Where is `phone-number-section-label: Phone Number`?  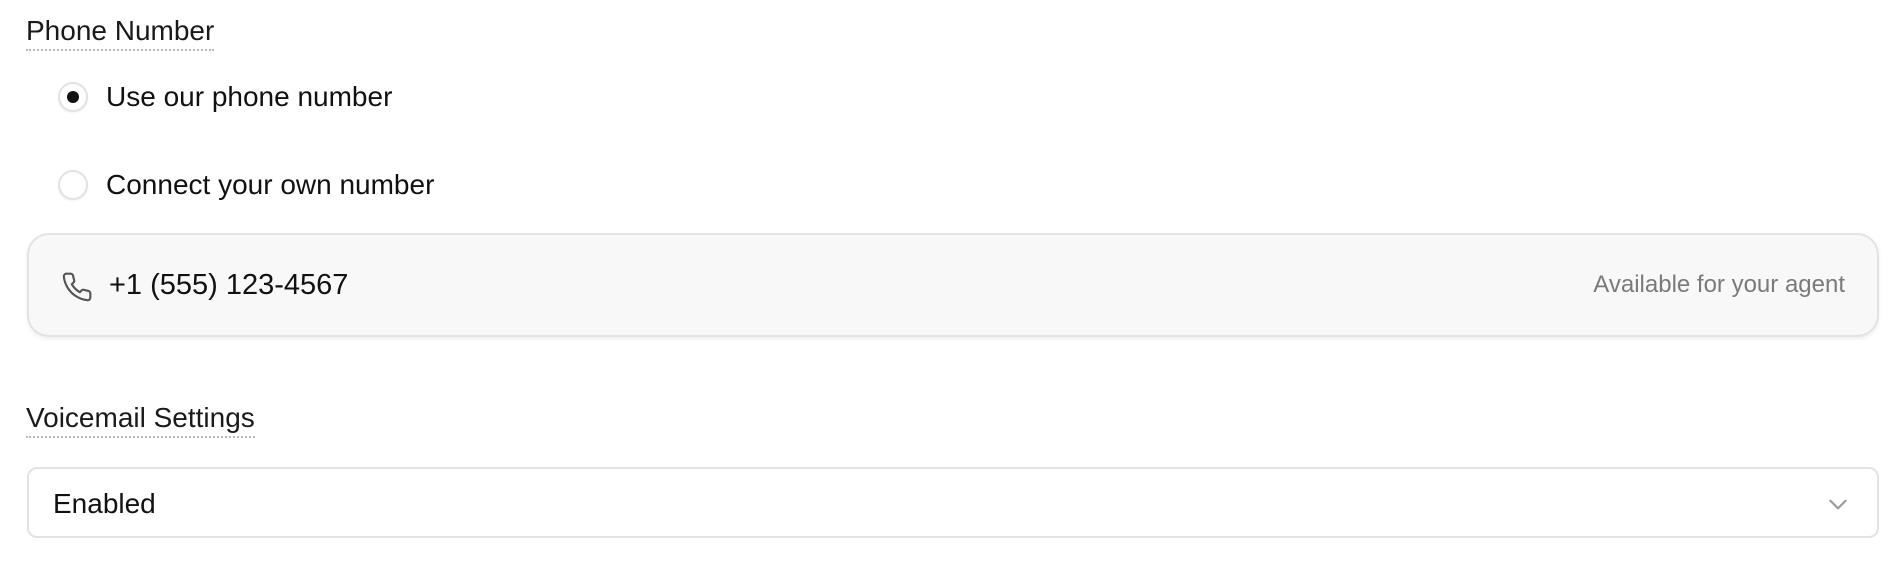 phone-number-section-label: Phone Number is located at coordinates (120, 32).